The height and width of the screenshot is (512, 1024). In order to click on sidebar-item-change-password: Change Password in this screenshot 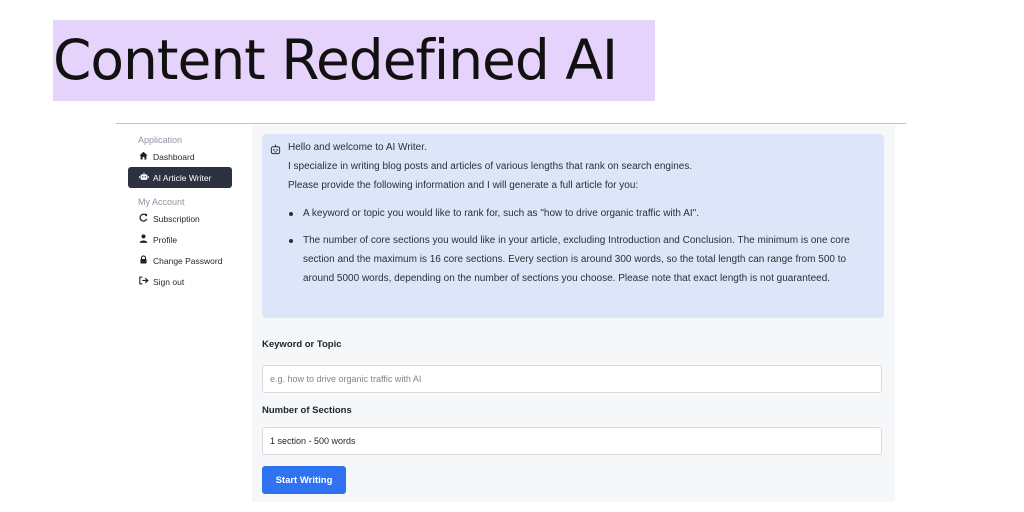, I will do `click(183, 260)`.